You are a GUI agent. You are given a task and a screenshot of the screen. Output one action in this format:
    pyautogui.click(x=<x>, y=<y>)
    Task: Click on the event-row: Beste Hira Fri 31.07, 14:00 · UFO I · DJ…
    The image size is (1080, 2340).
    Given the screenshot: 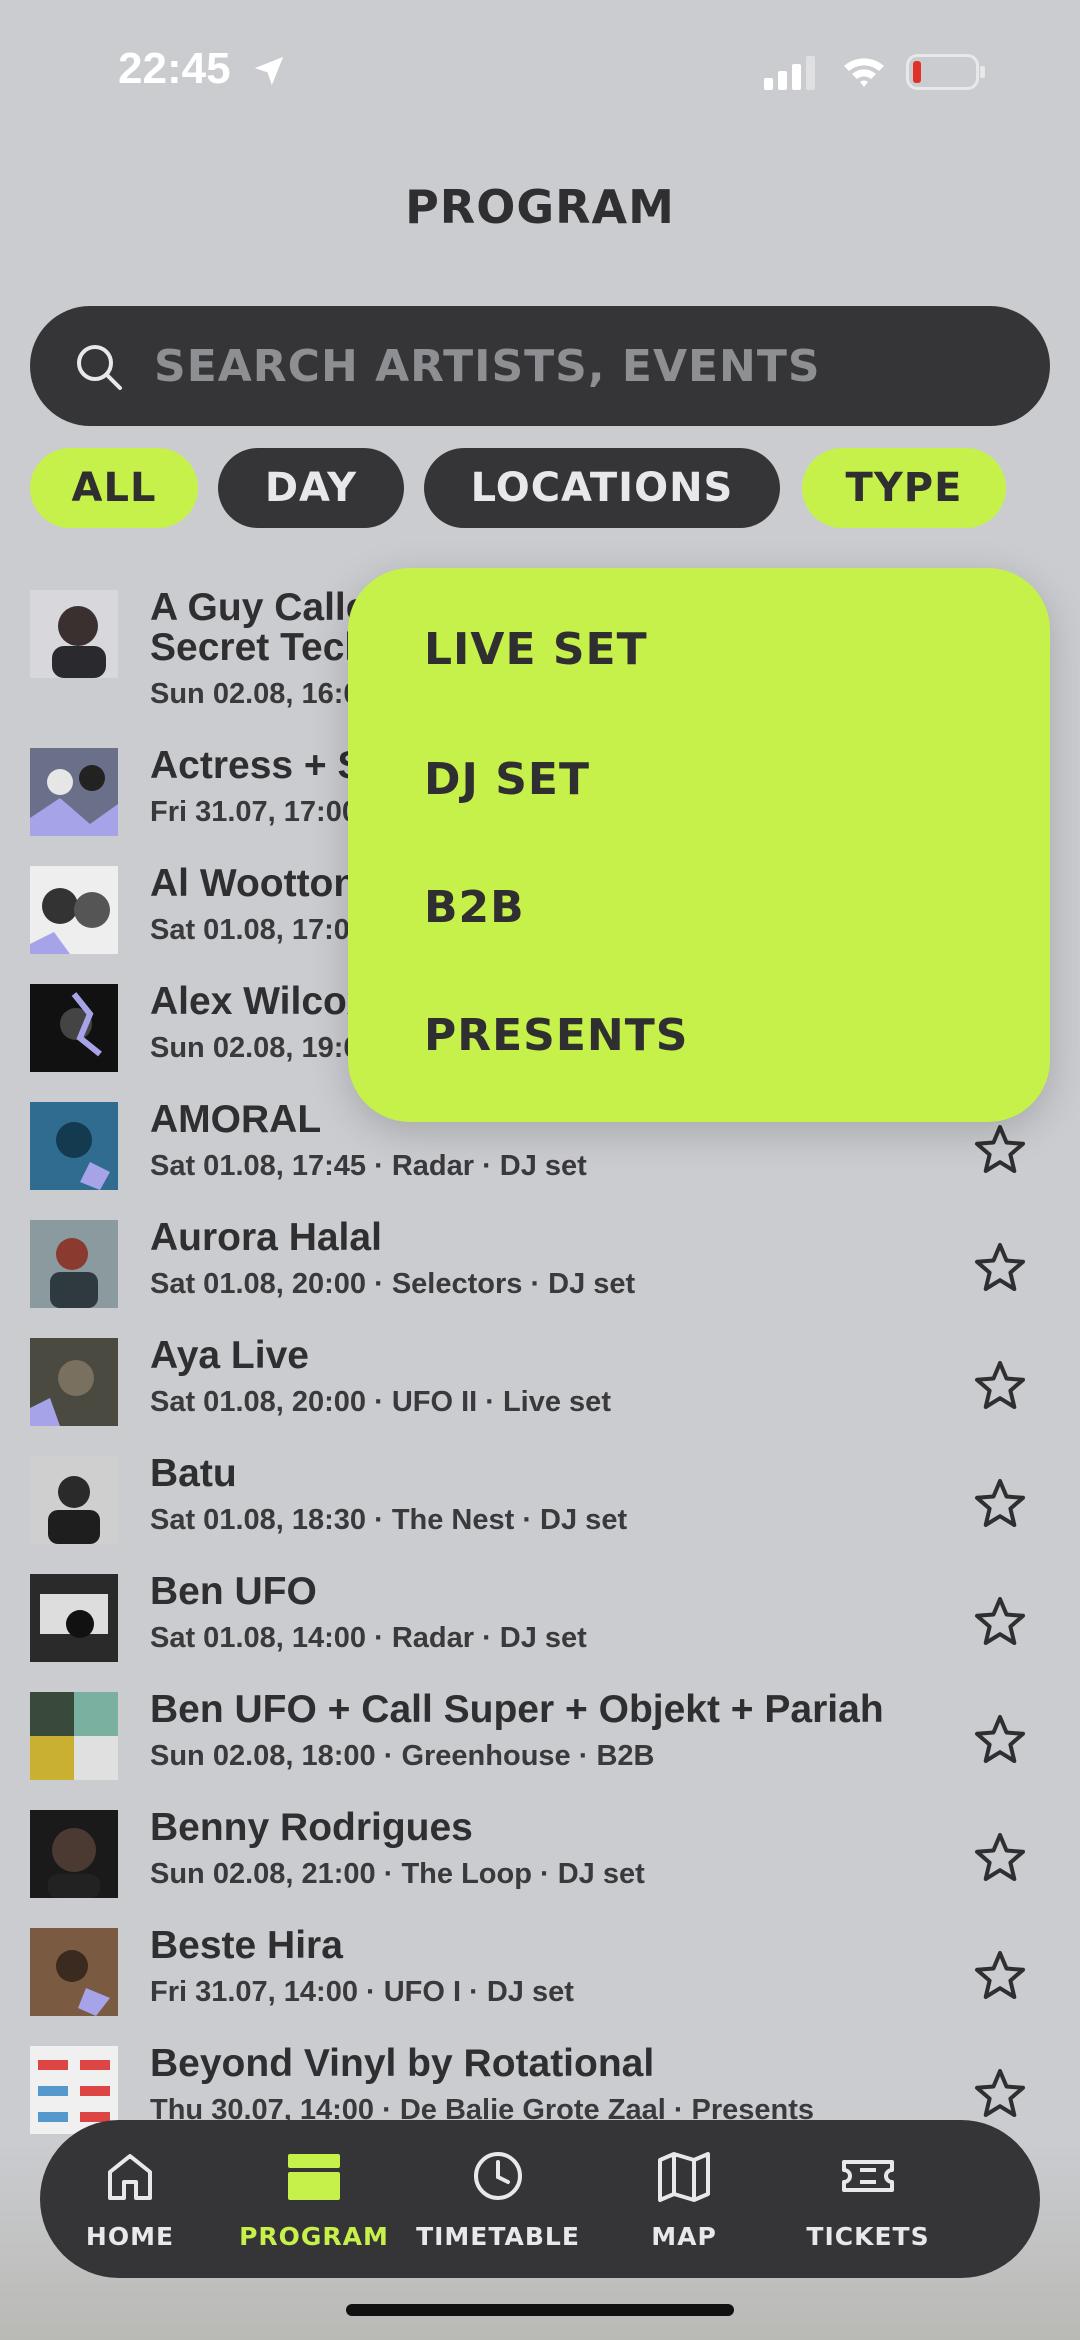 What is the action you would take?
    pyautogui.click(x=540, y=1973)
    